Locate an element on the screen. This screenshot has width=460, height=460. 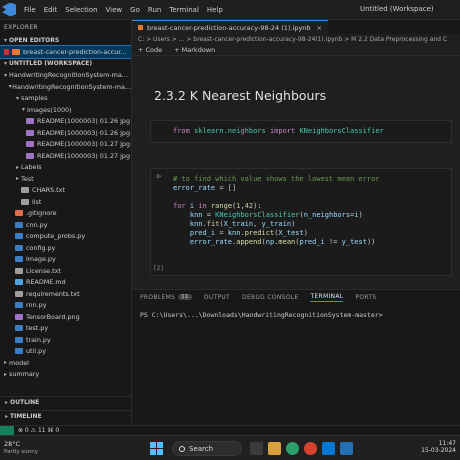
tab-ports: PORTS is located at coordinates (365, 297).